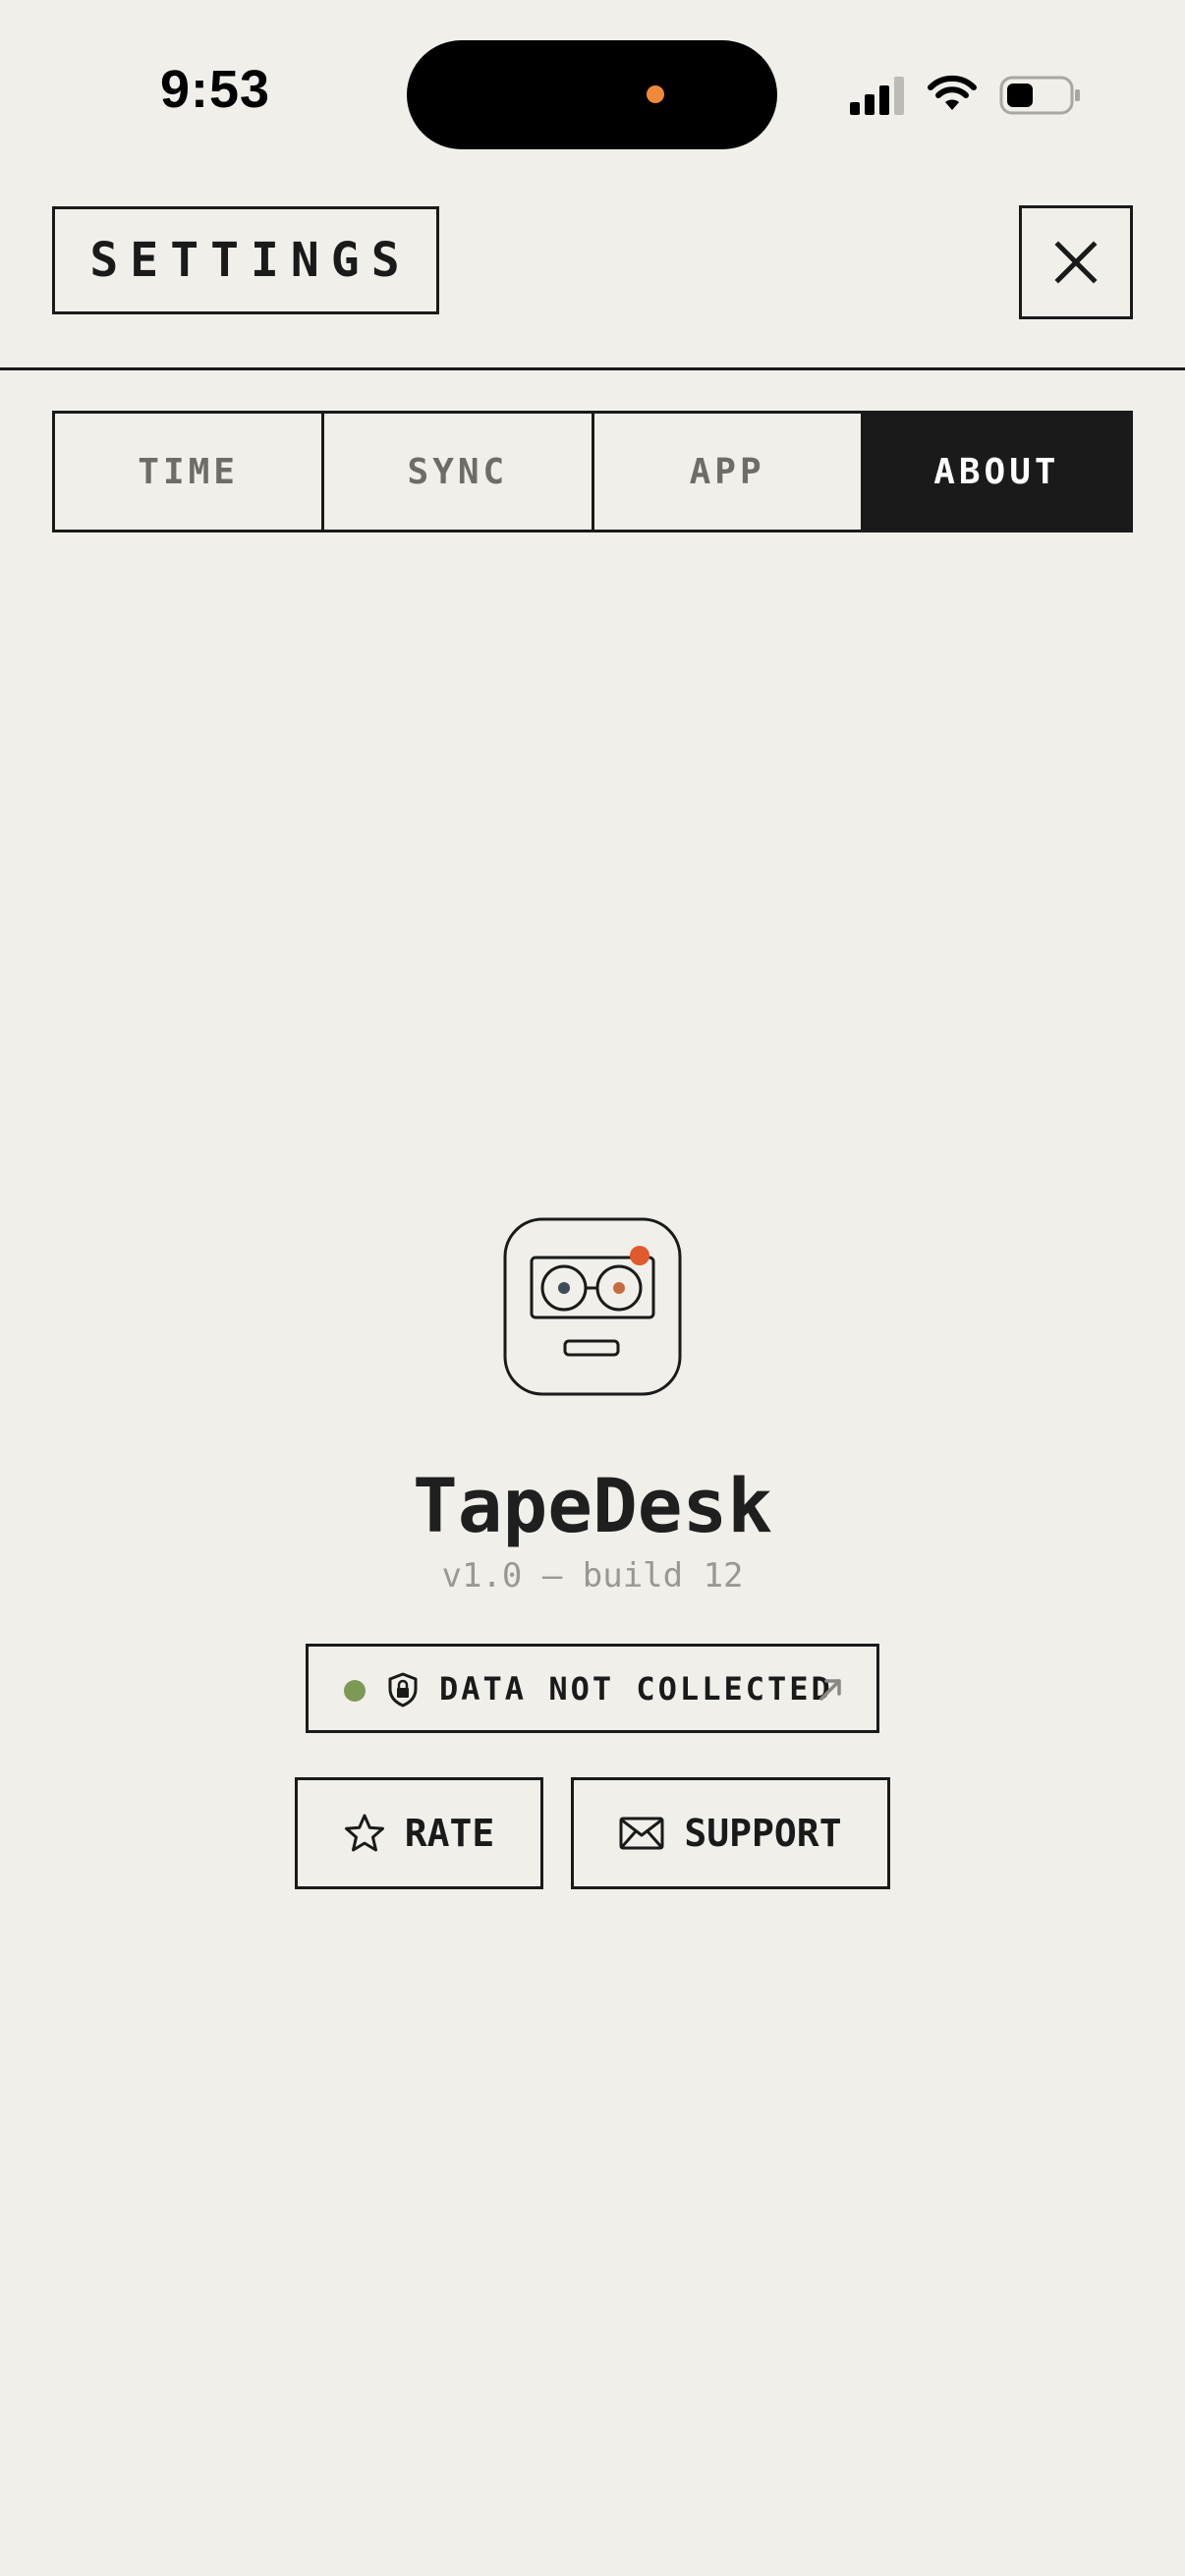  What do you see at coordinates (459, 472) in the screenshot?
I see `tab-sync: SYNC` at bounding box center [459, 472].